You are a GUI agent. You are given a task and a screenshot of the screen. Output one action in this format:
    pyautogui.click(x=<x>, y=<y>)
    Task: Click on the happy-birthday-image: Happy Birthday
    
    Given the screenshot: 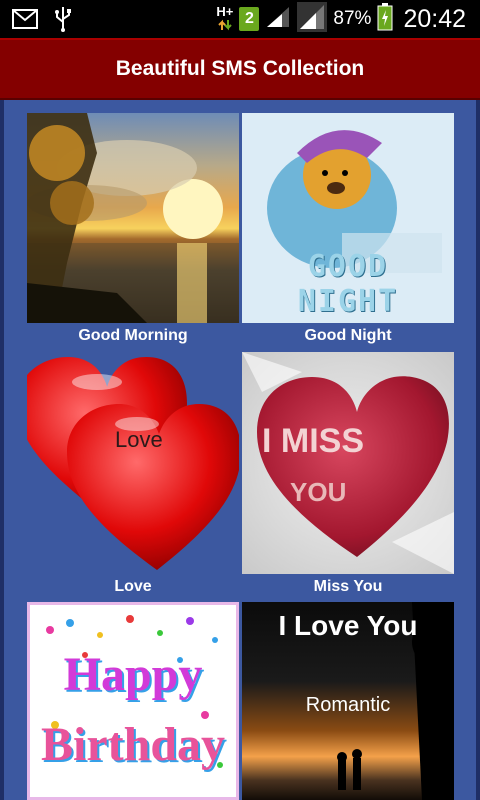 What is the action you would take?
    pyautogui.click(x=133, y=701)
    